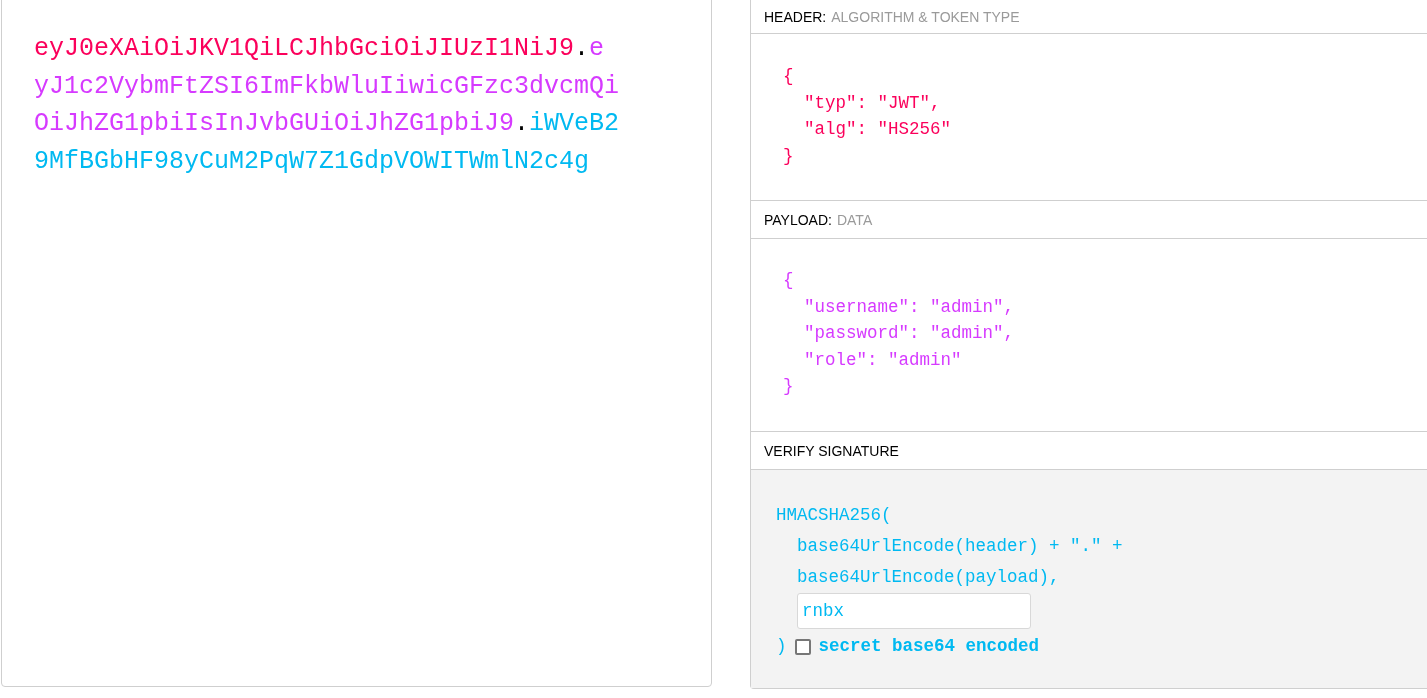 The width and height of the screenshot is (1427, 698). Describe the element at coordinates (909, 333) in the screenshot. I see `json-line: "password": "admin",` at that location.